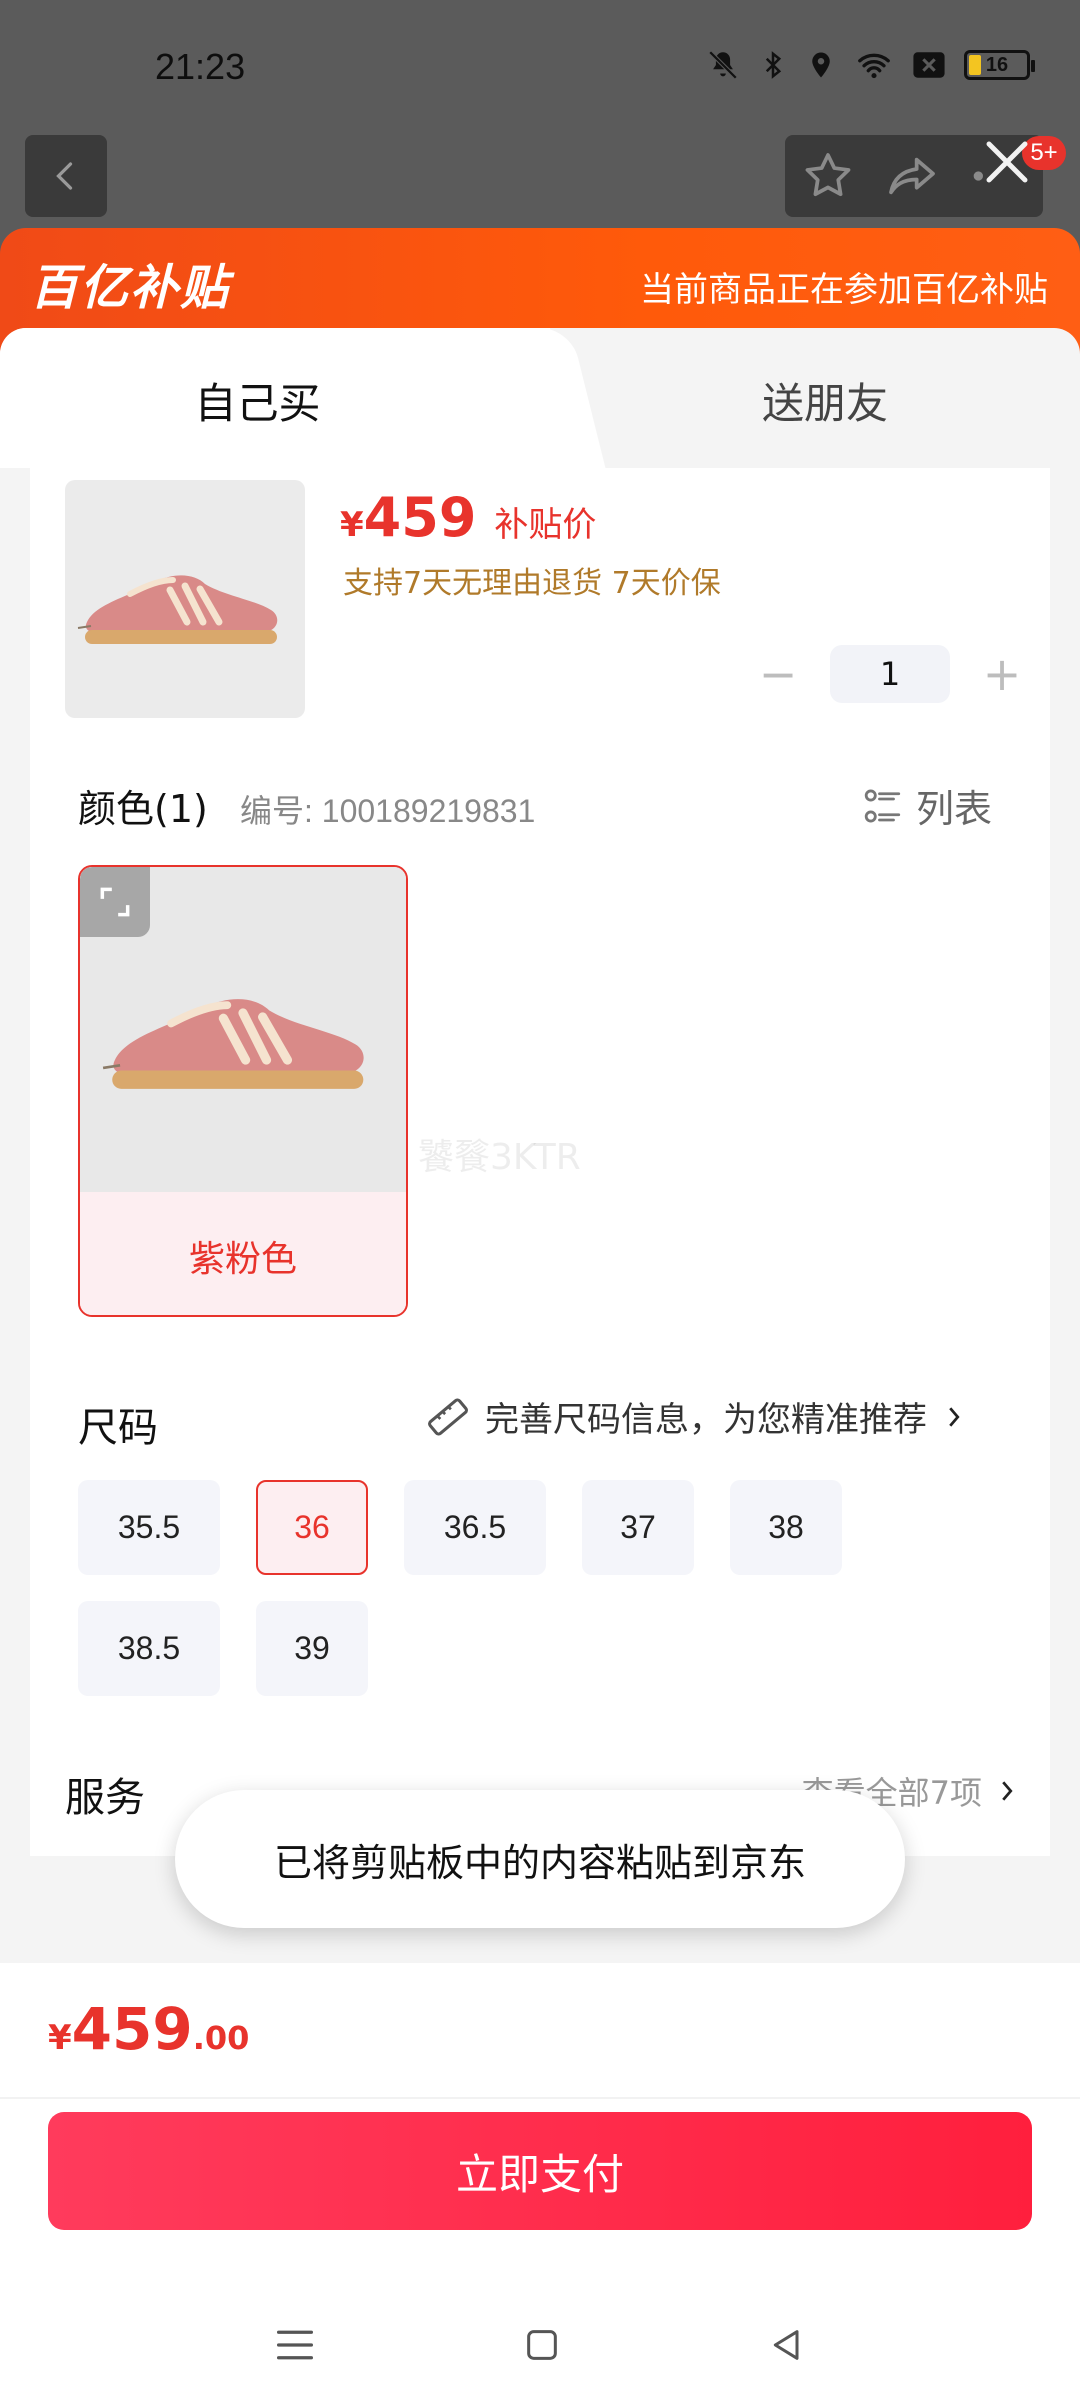 This screenshot has width=1080, height=2400. What do you see at coordinates (540, 2098) in the screenshot?
I see `divider` at bounding box center [540, 2098].